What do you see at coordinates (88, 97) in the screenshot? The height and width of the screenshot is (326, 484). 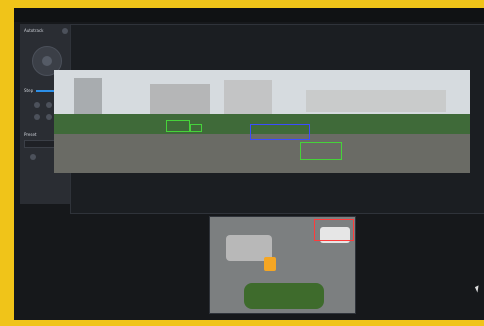 I see `tower-building` at bounding box center [88, 97].